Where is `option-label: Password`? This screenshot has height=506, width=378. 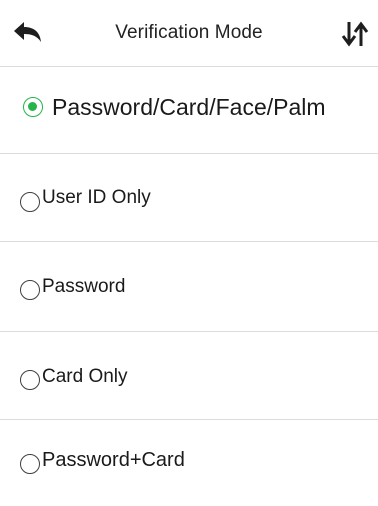
option-label: Password is located at coordinates (84, 286).